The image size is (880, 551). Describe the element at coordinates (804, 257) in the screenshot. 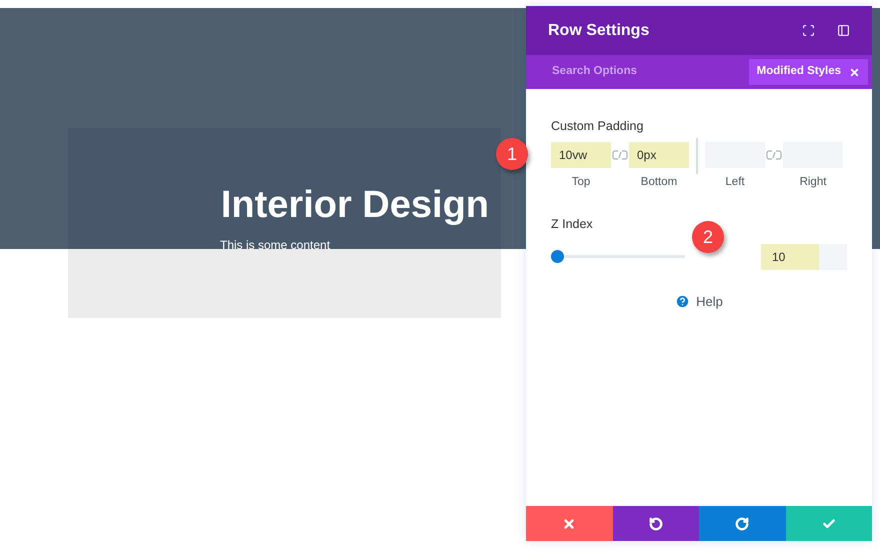

I see `z-index-input: 10` at that location.